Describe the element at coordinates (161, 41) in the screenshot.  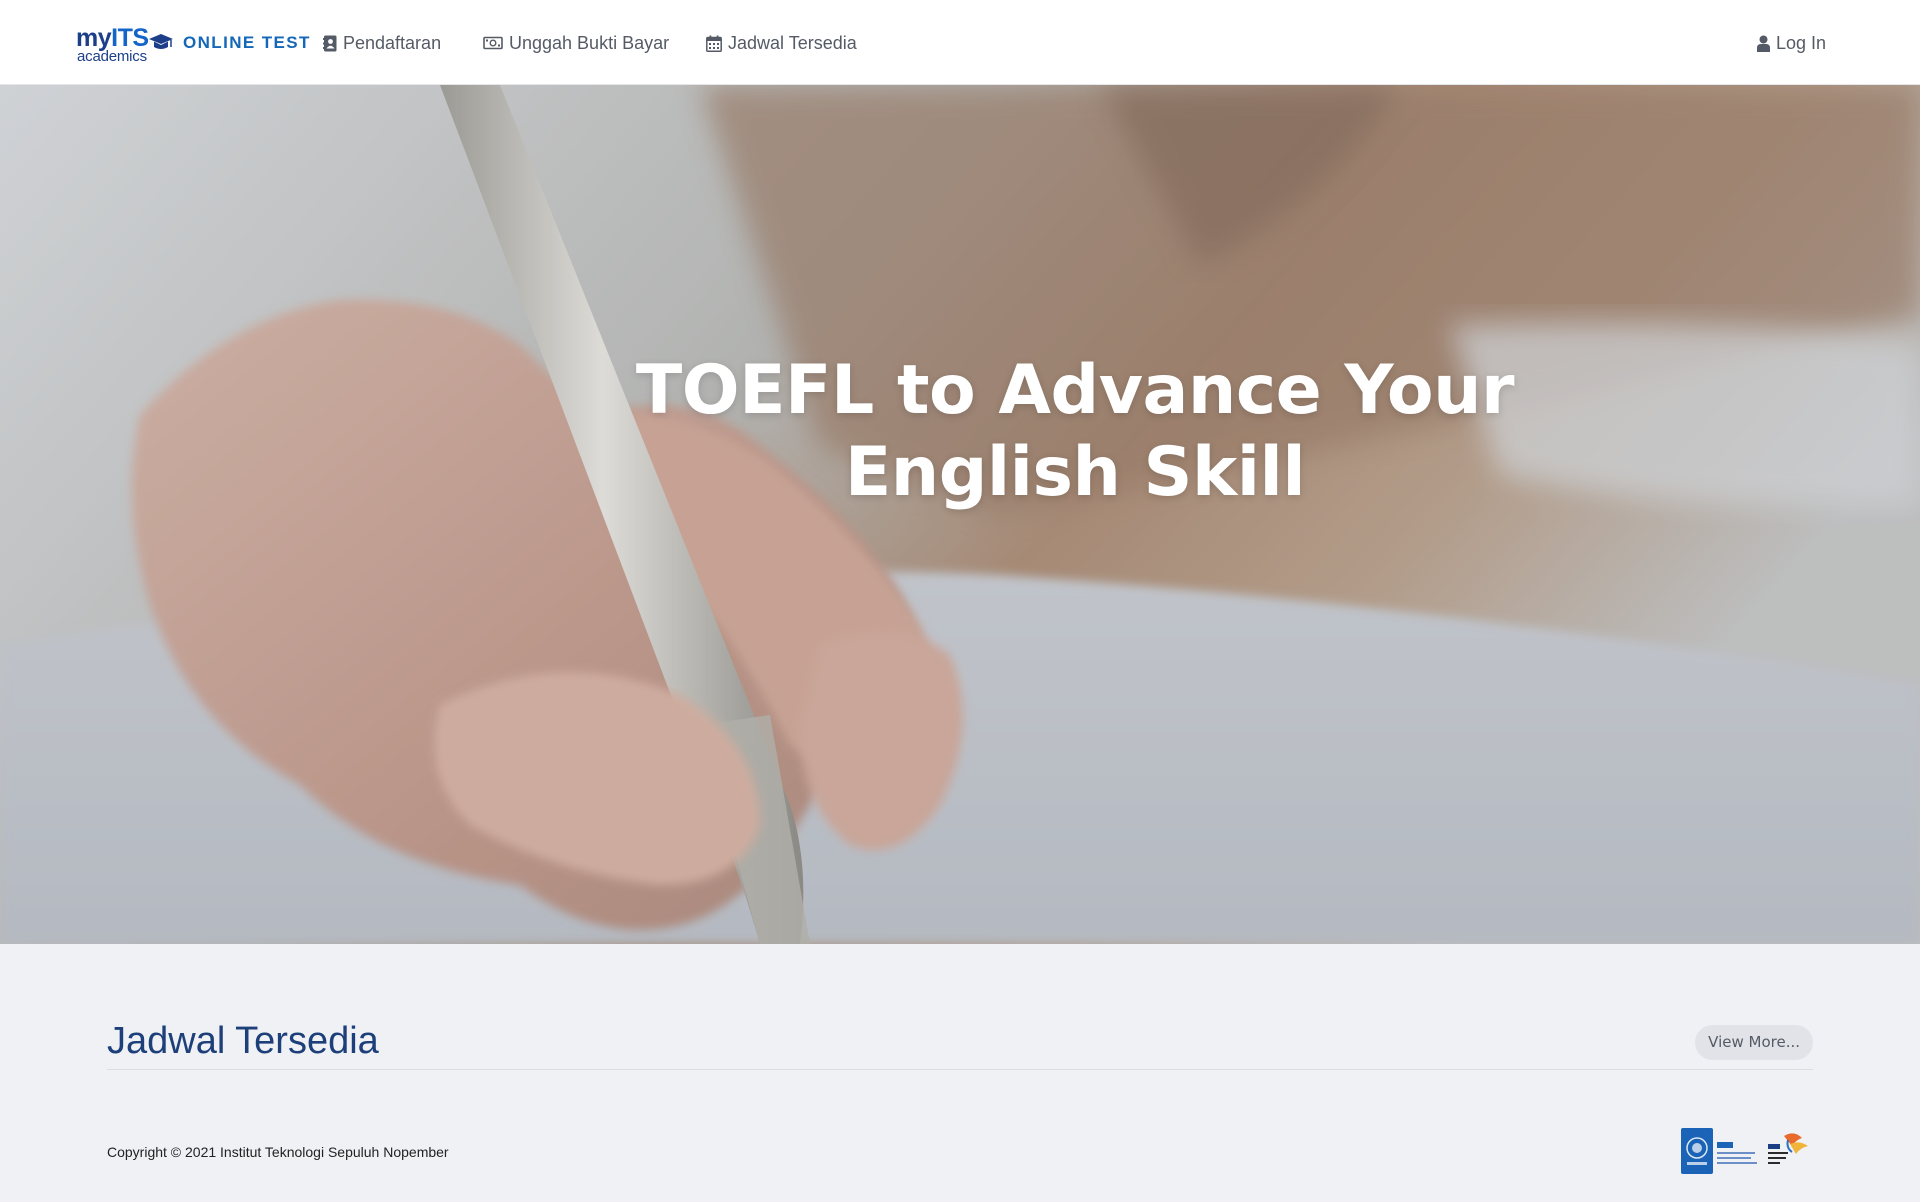
I see `graduation-cap-icon` at that location.